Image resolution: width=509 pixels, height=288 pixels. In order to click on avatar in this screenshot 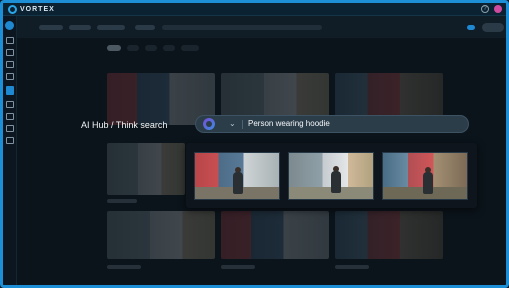, I will do `click(498, 9)`.